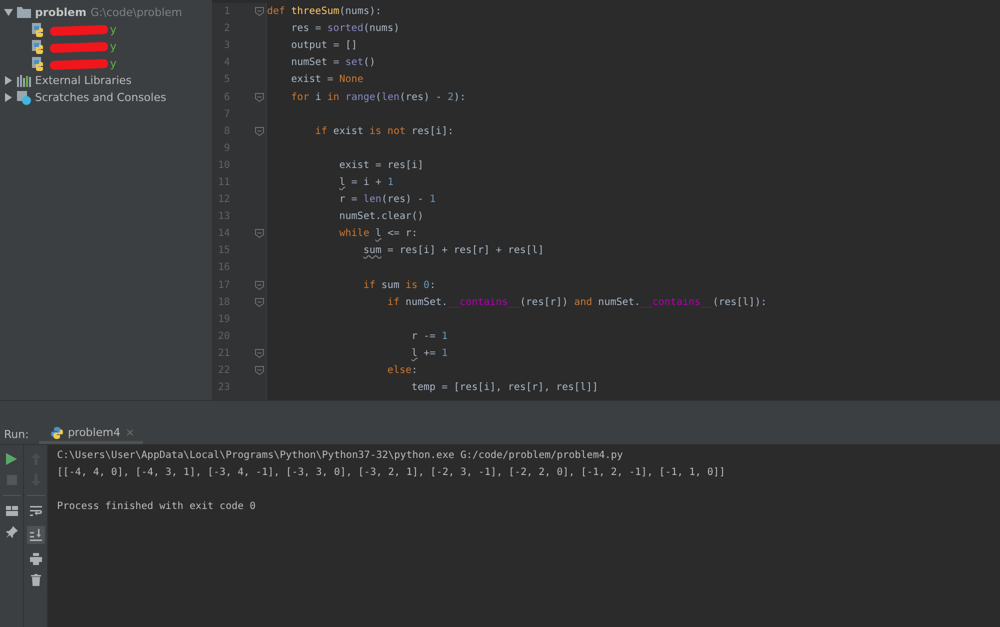  Describe the element at coordinates (381, 216) in the screenshot. I see `code-line: numSet.clear()` at that location.